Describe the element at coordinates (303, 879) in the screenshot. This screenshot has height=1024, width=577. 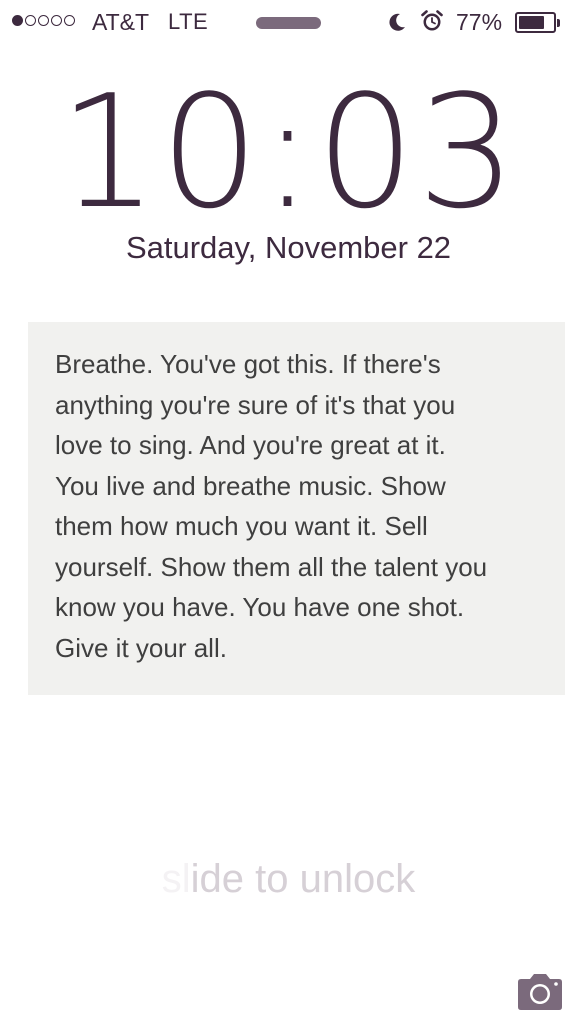
I see `unlock-text: ide to unlock` at that location.